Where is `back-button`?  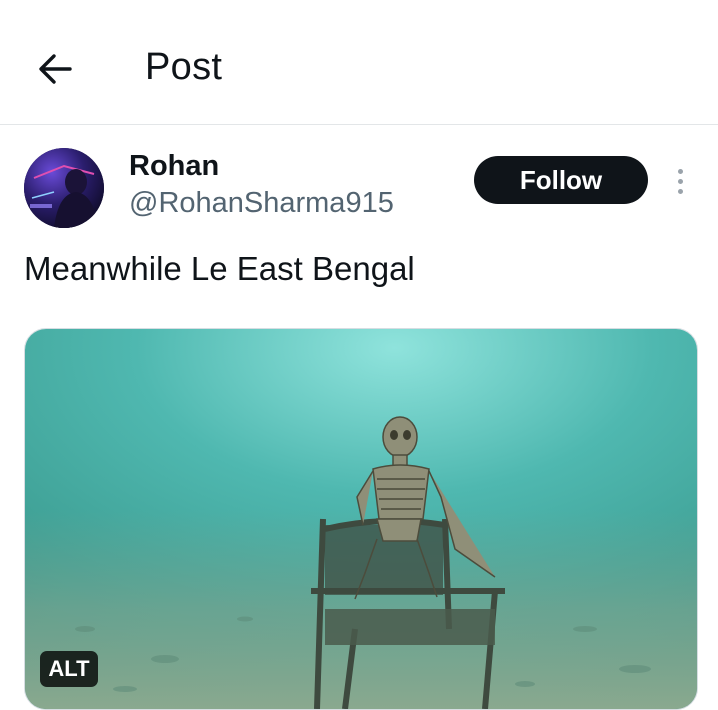
back-button is located at coordinates (56, 69).